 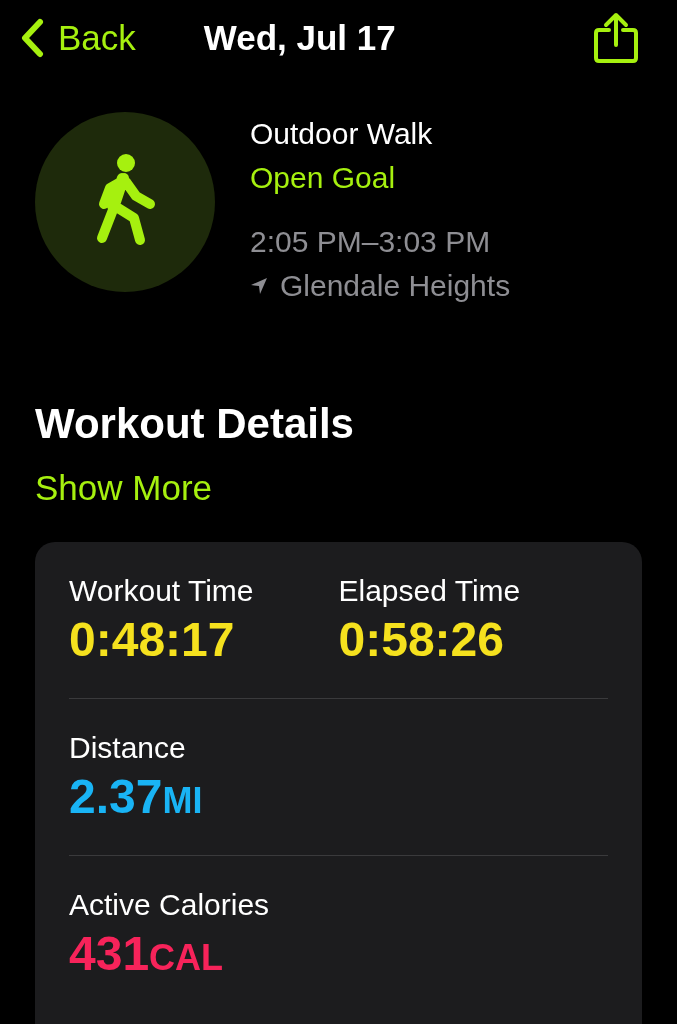 I want to click on share-icon, so click(x=616, y=38).